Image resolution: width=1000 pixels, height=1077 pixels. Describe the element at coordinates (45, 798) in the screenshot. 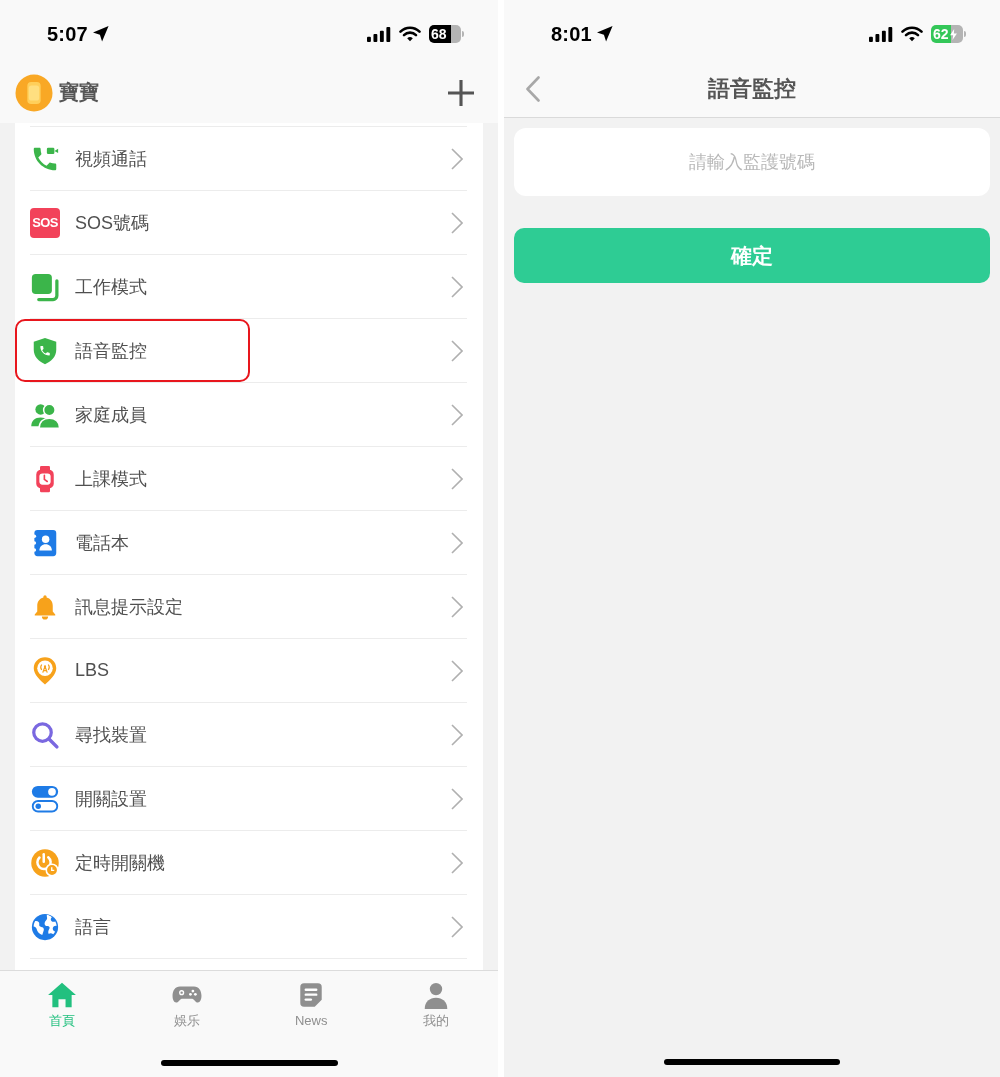

I see `toggle-switch-icon` at that location.